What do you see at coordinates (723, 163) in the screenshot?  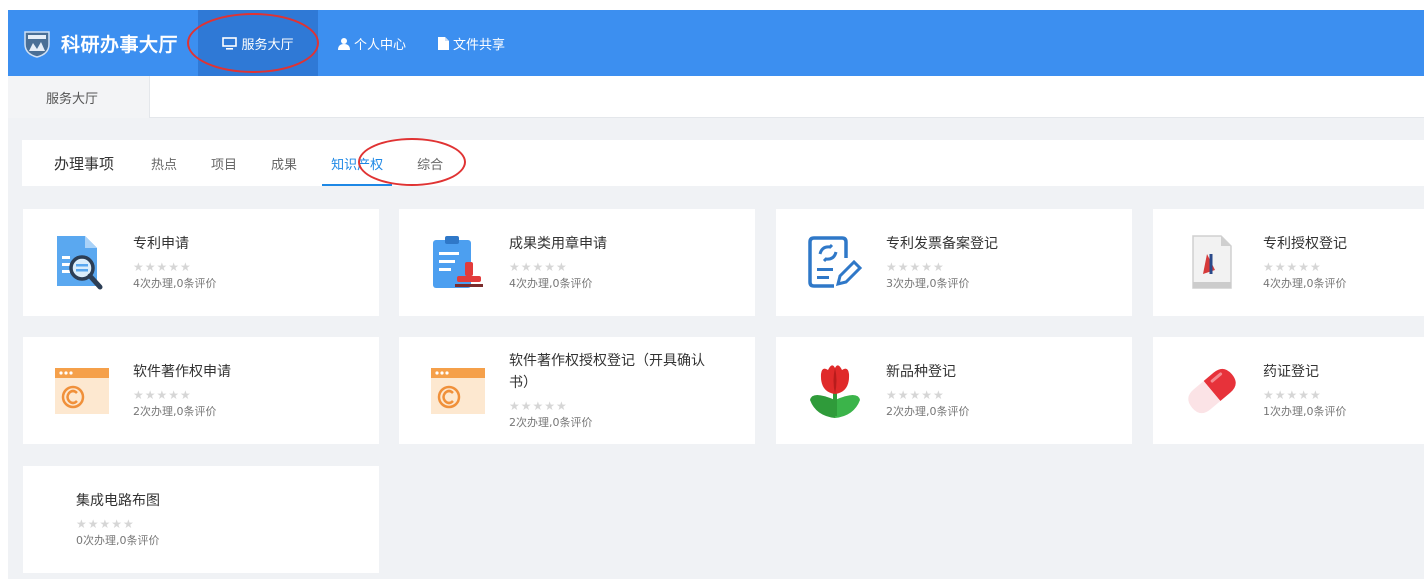 I see `category-filter-bar: 办理事项 热点 项目 成果 知识产权 综合` at bounding box center [723, 163].